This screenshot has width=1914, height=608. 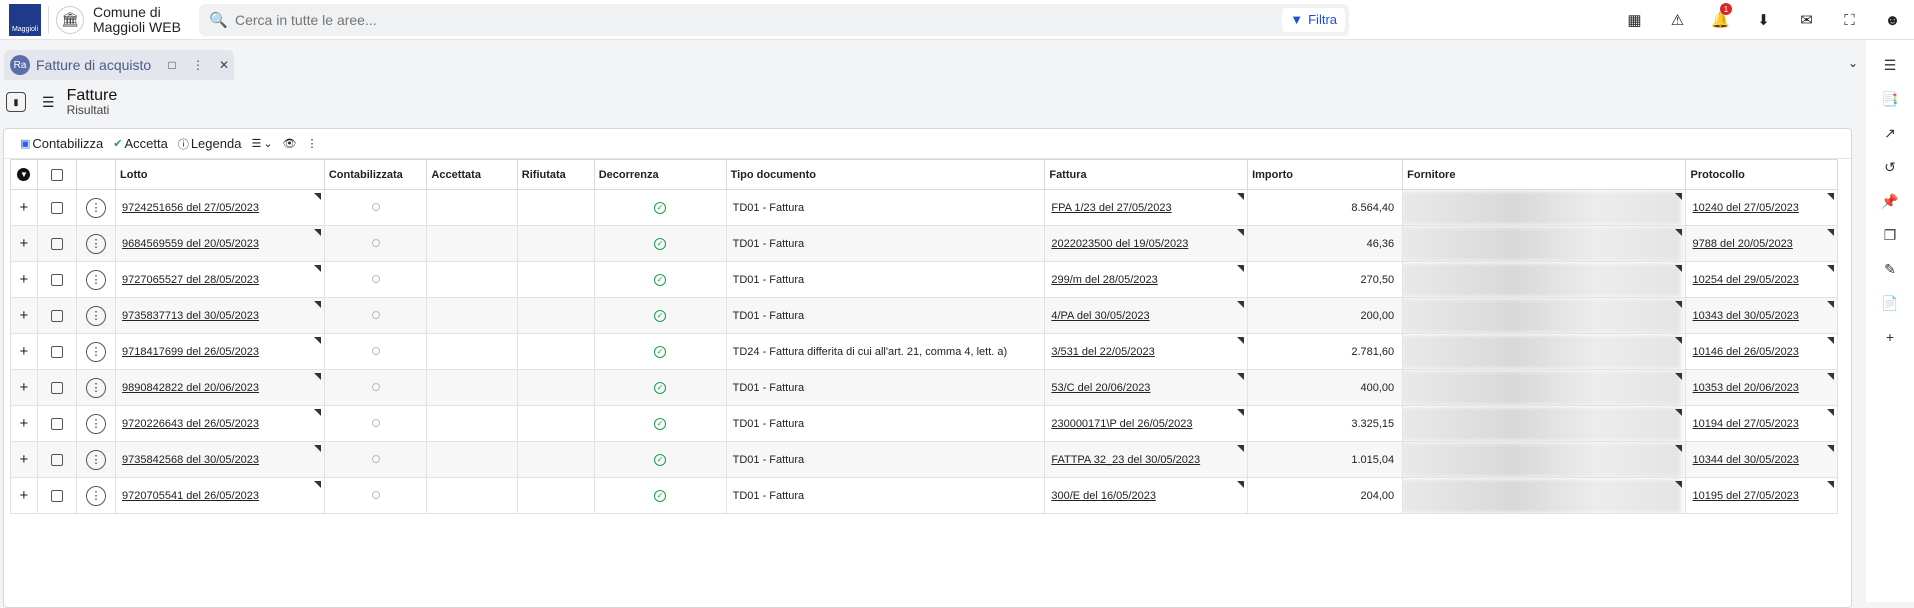 What do you see at coordinates (210, 144) in the screenshot?
I see `legenda-button: ⓘ Legenda` at bounding box center [210, 144].